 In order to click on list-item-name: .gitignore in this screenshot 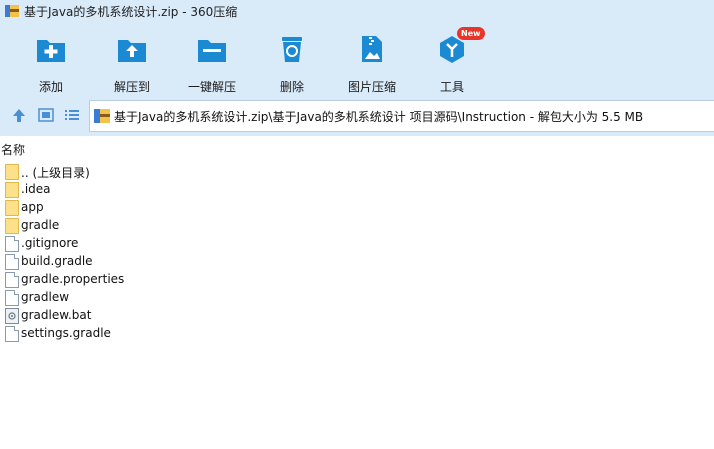, I will do `click(50, 243)`.